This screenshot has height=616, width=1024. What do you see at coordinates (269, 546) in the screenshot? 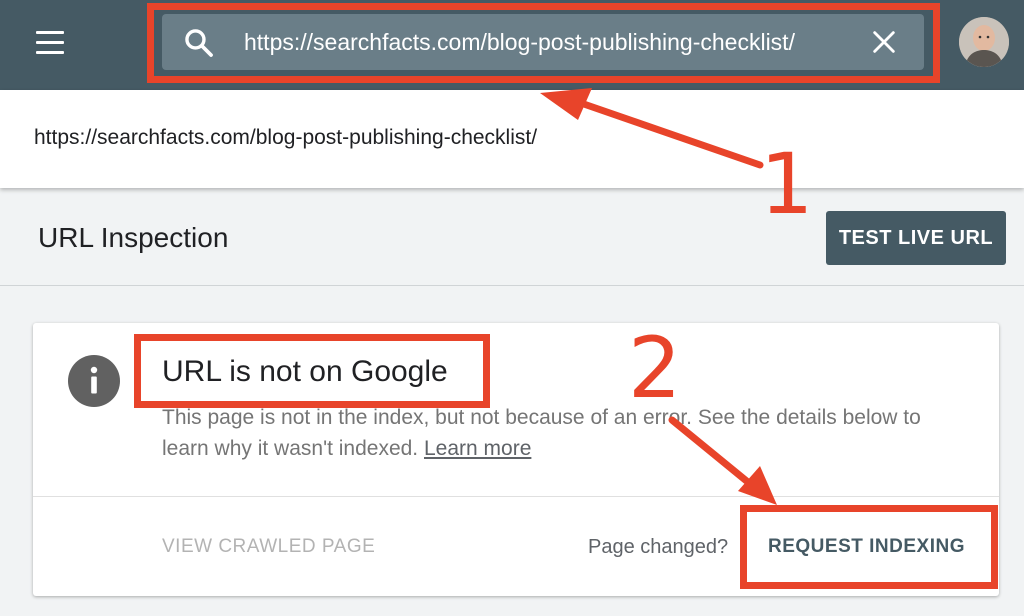
I see `view-crawled-page-button: VIEW CRAWLED PAGE` at bounding box center [269, 546].